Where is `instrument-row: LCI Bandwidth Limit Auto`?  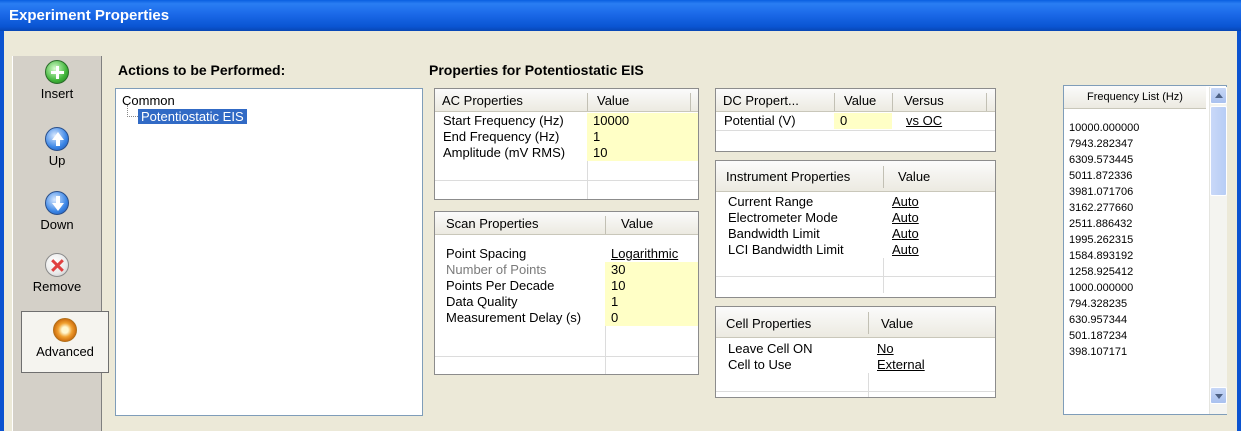 instrument-row: LCI Bandwidth Limit Auto is located at coordinates (855, 250).